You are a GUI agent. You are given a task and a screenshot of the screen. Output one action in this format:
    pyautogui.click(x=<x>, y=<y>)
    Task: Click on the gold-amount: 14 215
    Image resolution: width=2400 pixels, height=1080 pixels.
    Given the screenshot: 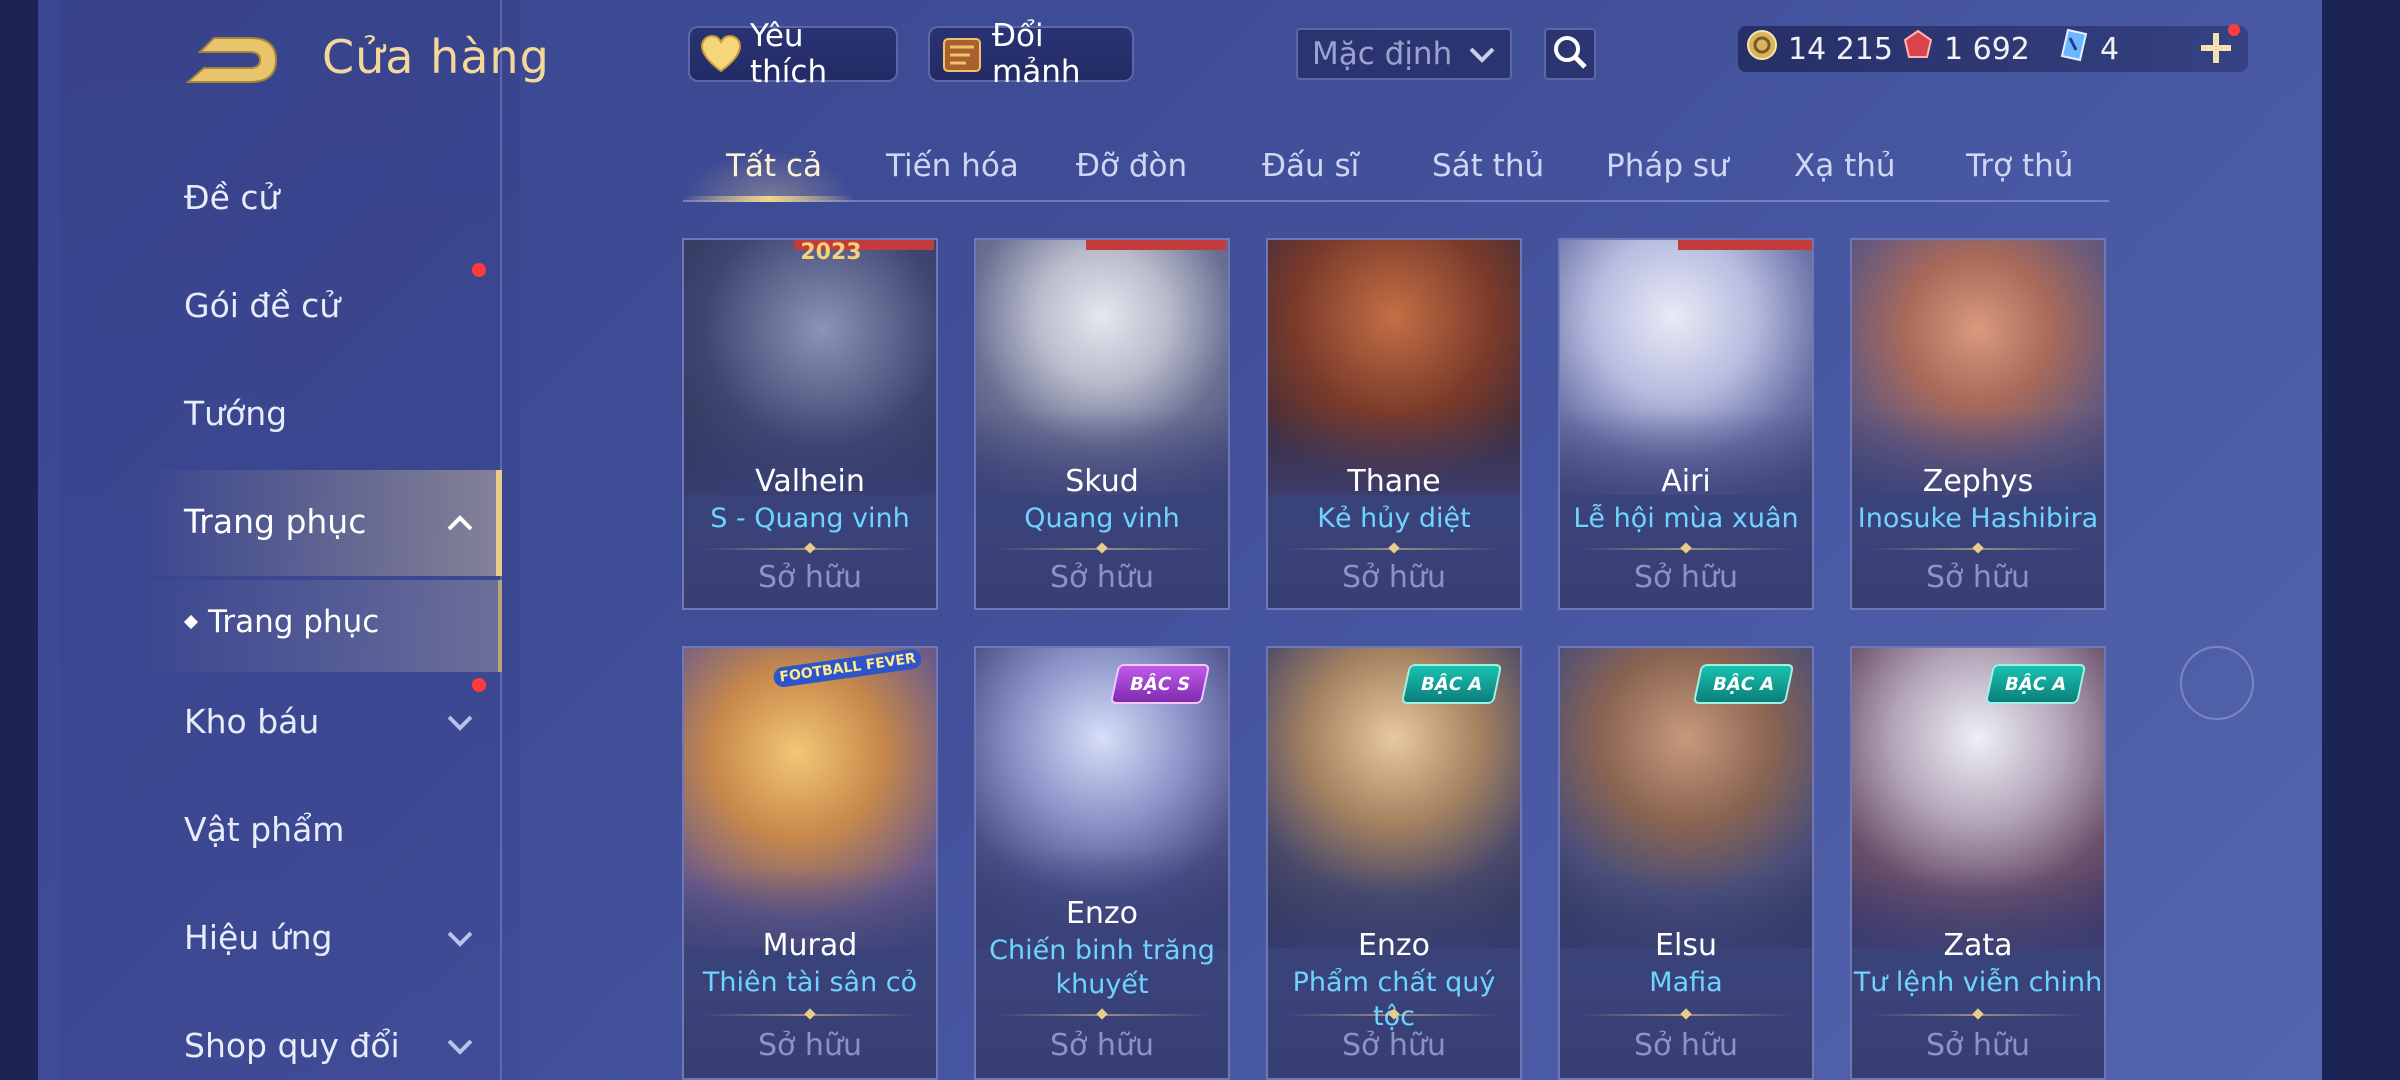 What is the action you would take?
    pyautogui.click(x=1840, y=49)
    